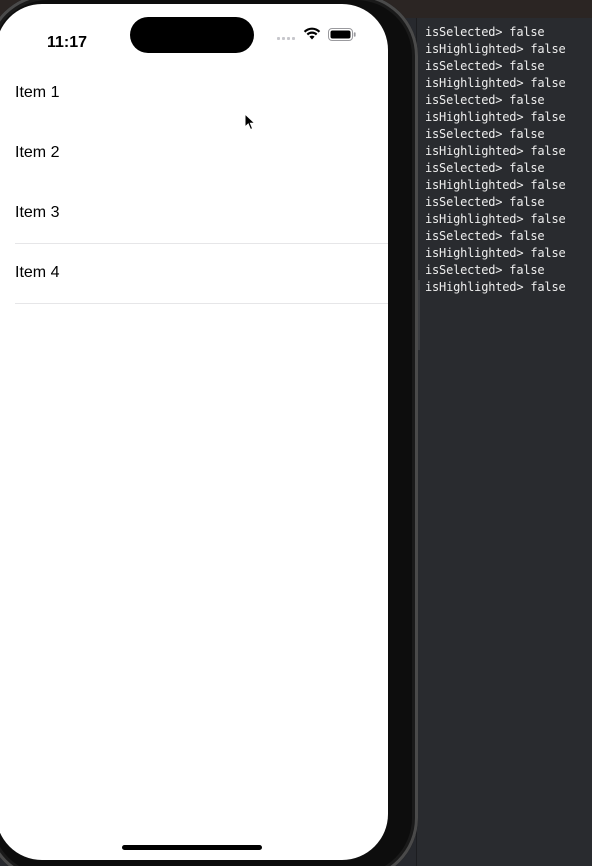 The height and width of the screenshot is (866, 592). I want to click on table-row: Item 2, so click(194, 154).